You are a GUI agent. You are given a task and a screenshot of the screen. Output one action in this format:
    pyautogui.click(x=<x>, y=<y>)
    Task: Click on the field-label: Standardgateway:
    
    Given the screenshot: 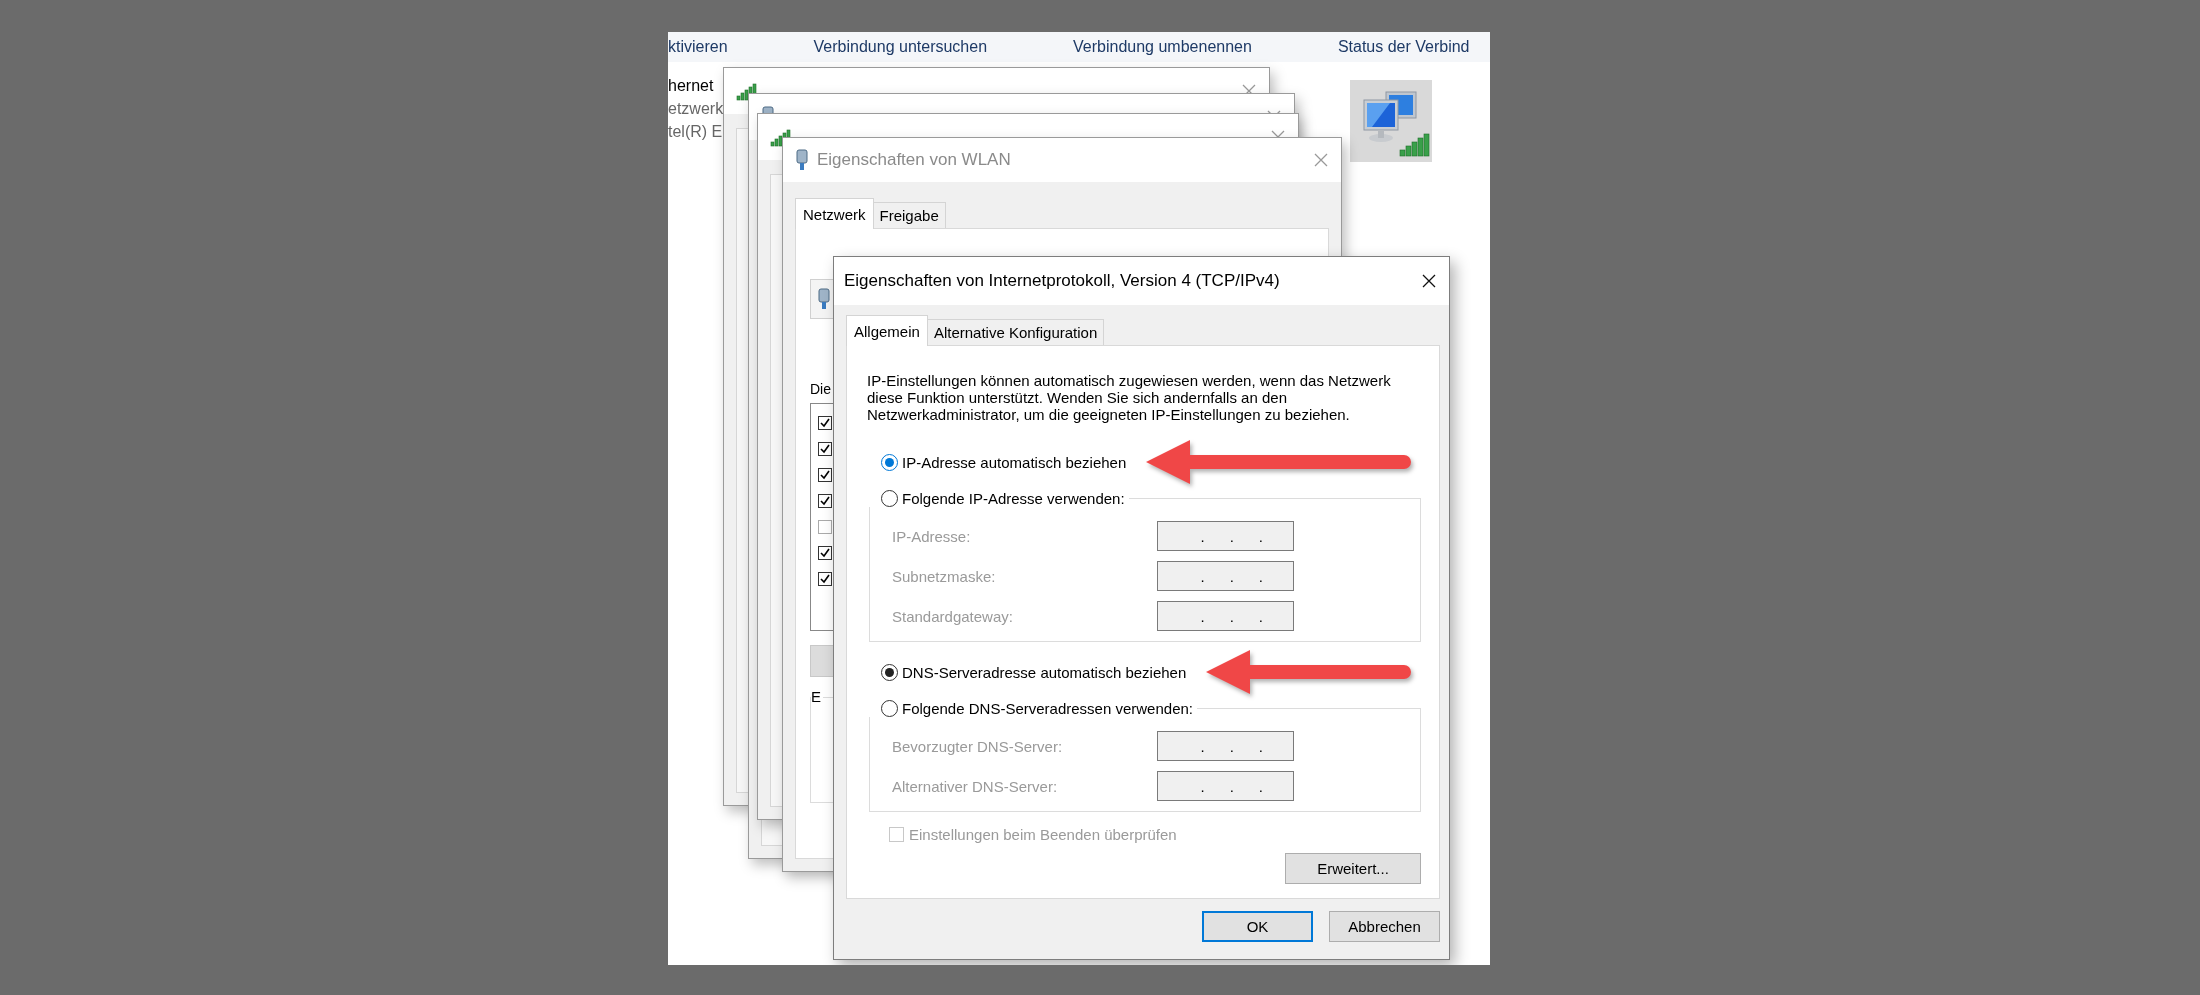 What is the action you would take?
    pyautogui.click(x=953, y=616)
    